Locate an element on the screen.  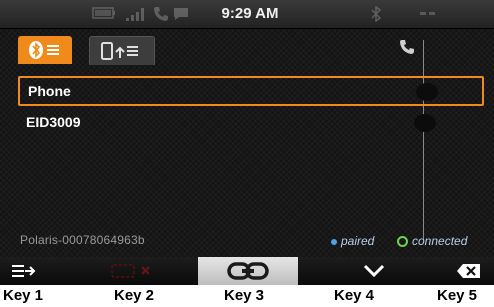
device-list-item: Phone is located at coordinates (251, 91).